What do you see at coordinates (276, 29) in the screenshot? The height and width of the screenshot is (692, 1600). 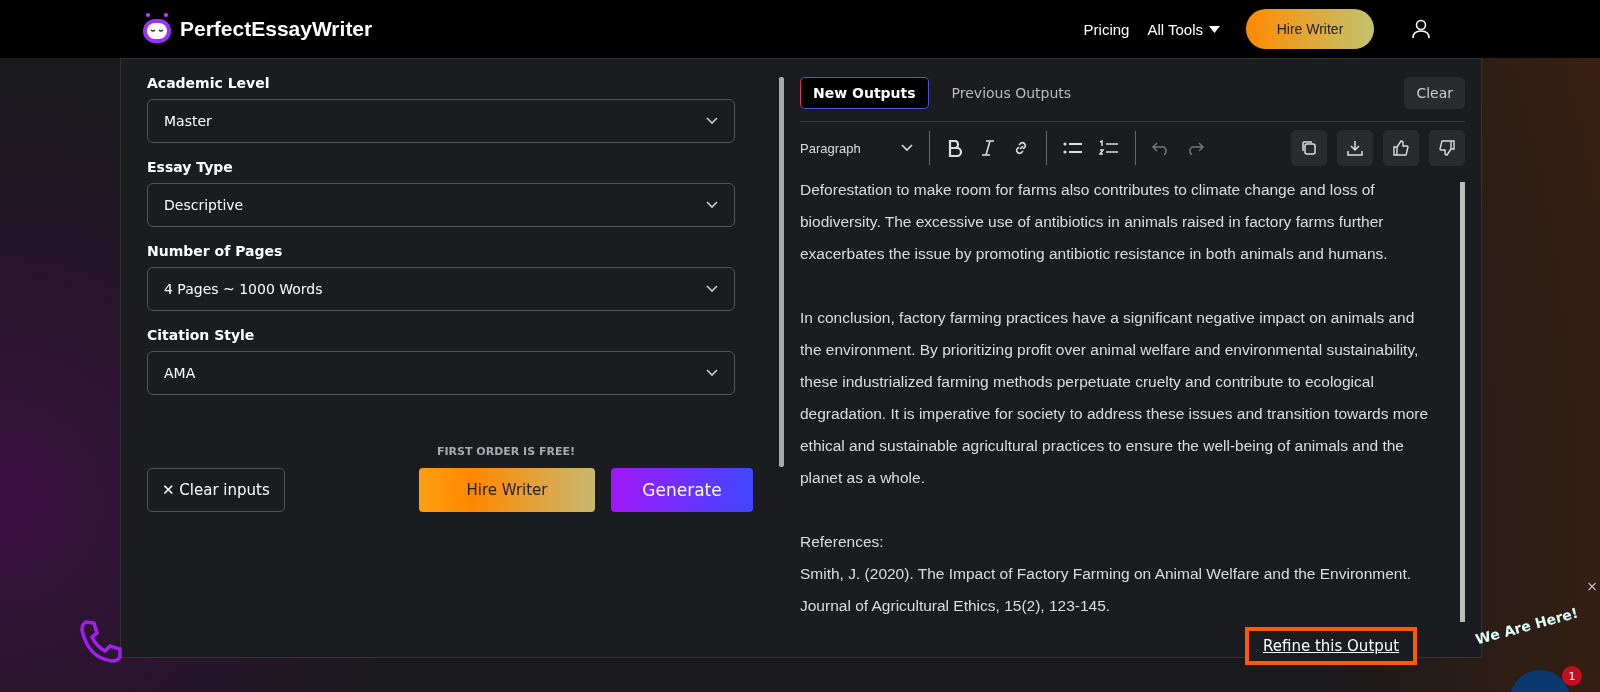 I see `brand-name: PerfectEssayWriter` at bounding box center [276, 29].